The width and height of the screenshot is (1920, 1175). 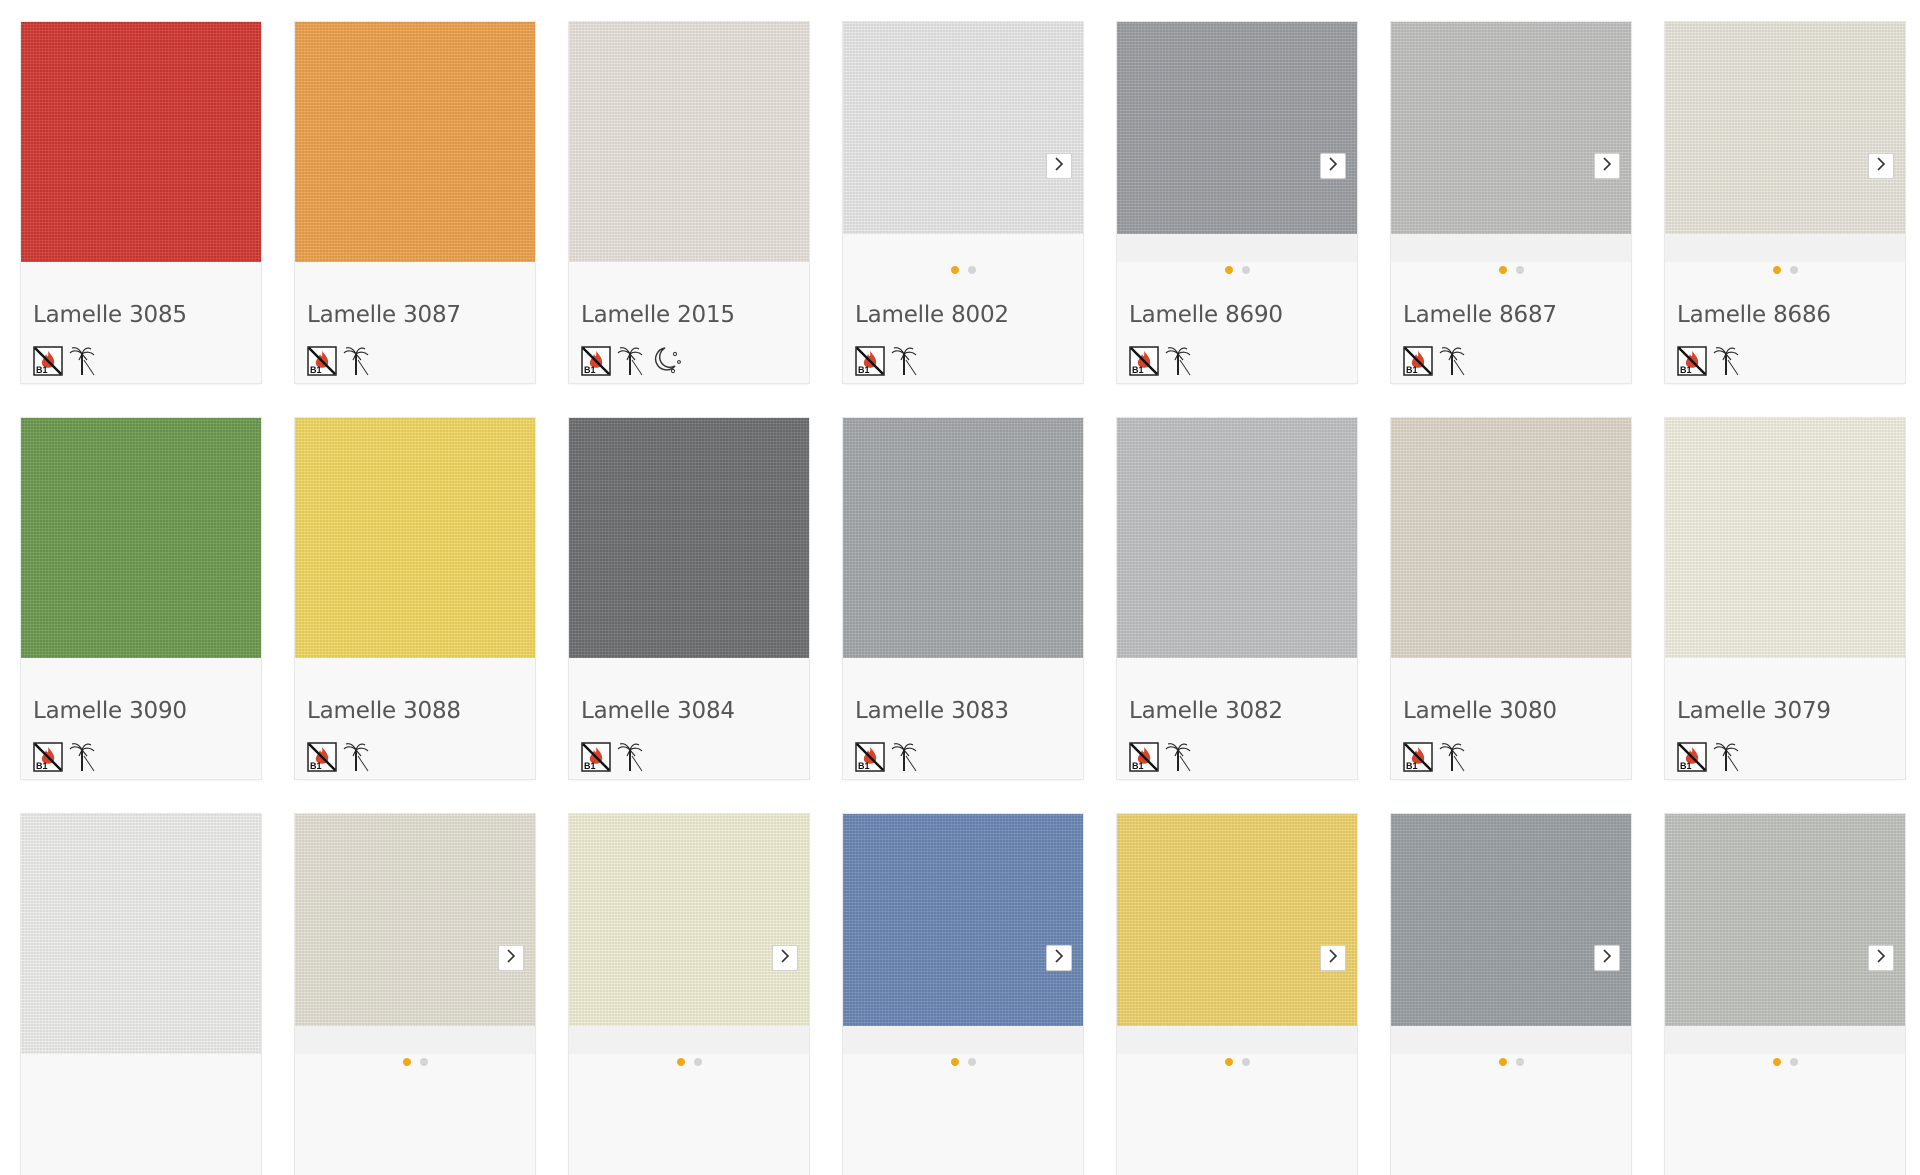 I want to click on product-name: Lamelle 3082, so click(x=1206, y=711).